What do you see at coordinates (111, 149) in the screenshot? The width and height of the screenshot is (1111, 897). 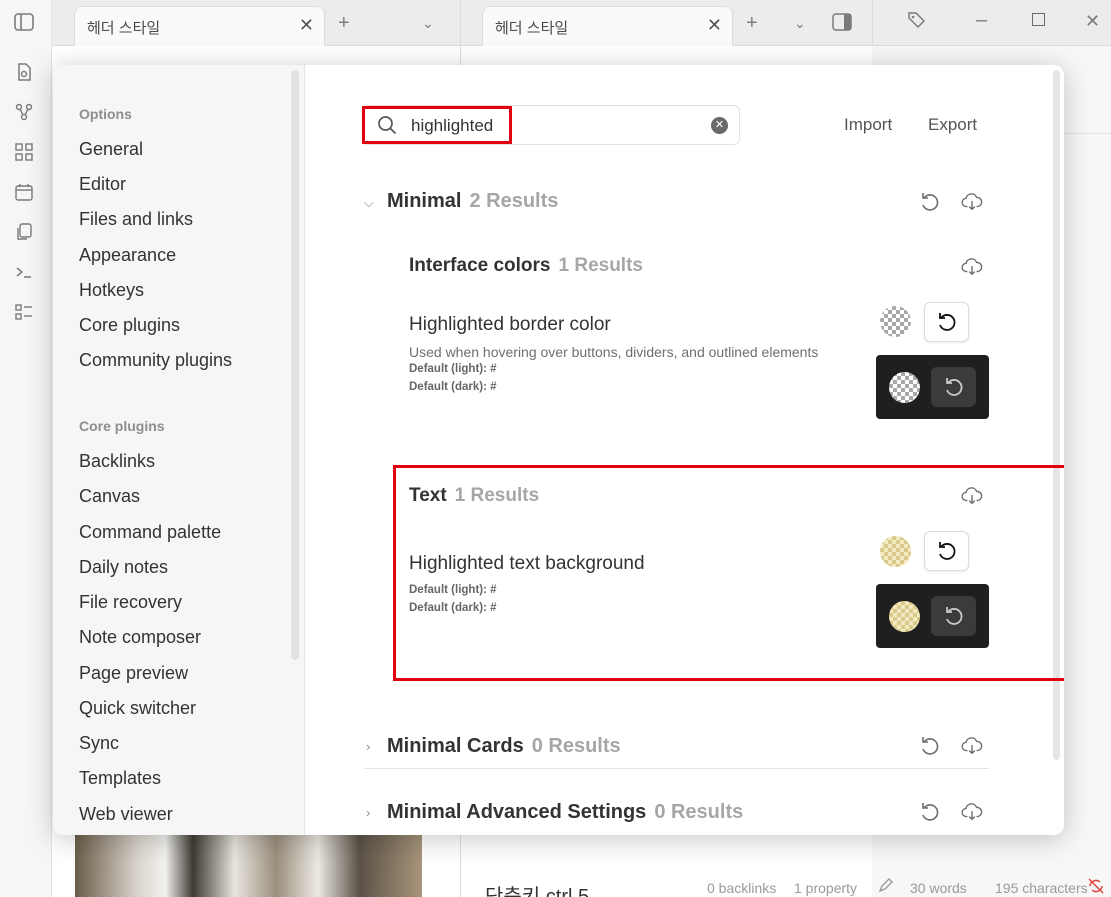 I see `sidebar-item-general: General` at bounding box center [111, 149].